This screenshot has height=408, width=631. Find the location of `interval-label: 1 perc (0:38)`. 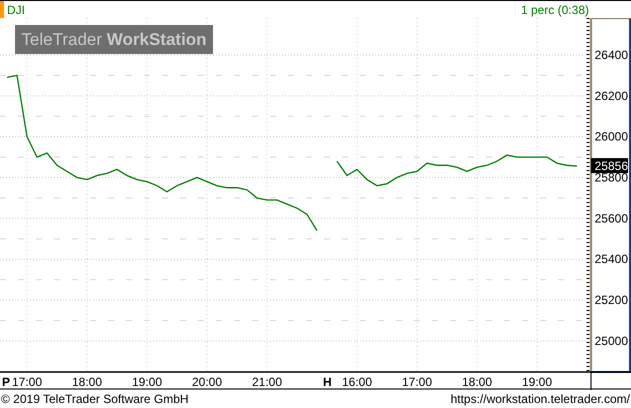

interval-label: 1 perc (0:38) is located at coordinates (554, 10).